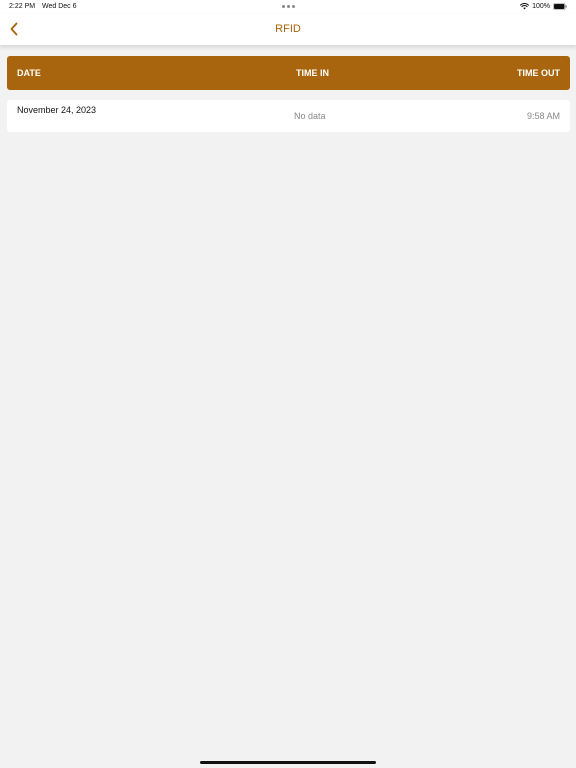 The image size is (576, 768). I want to click on status-bar: 2:22 PM Wed Dec 6 100%, so click(288, 7).